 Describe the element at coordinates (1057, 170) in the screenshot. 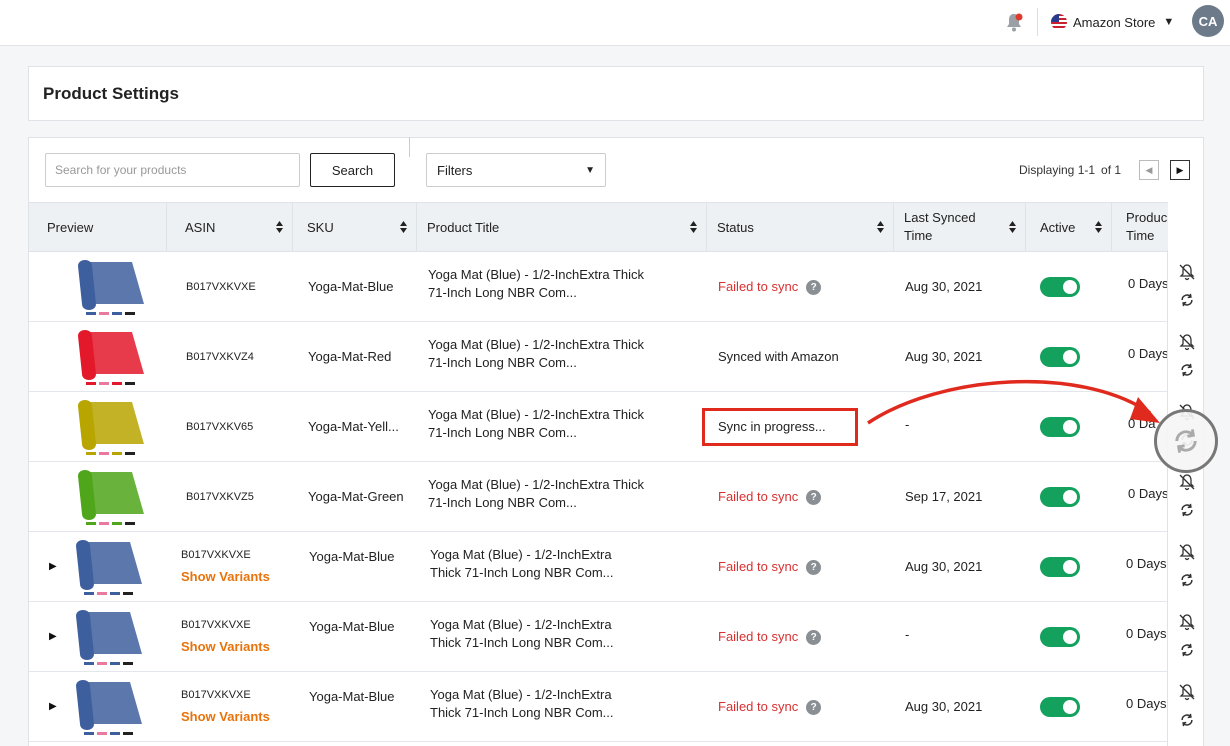

I see `displaying-range: Displaying 1-1` at that location.